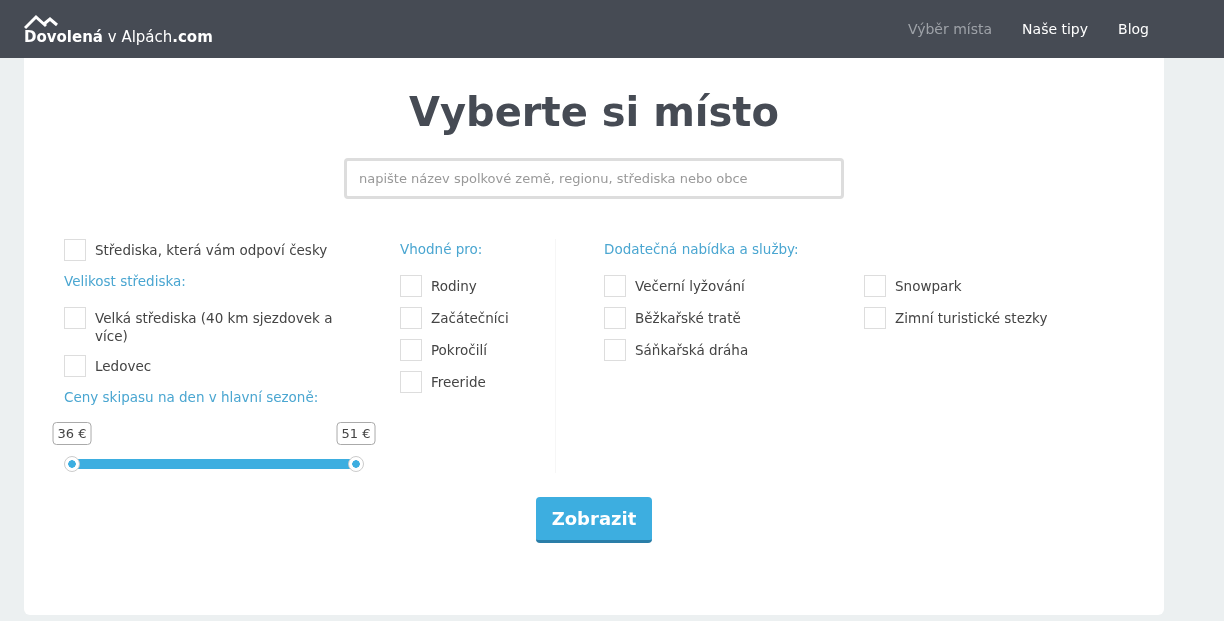 The width and height of the screenshot is (1224, 621). Describe the element at coordinates (192, 398) in the screenshot. I see `section-heading: Ceny skipasu na den v hlavní sezoně:` at that location.